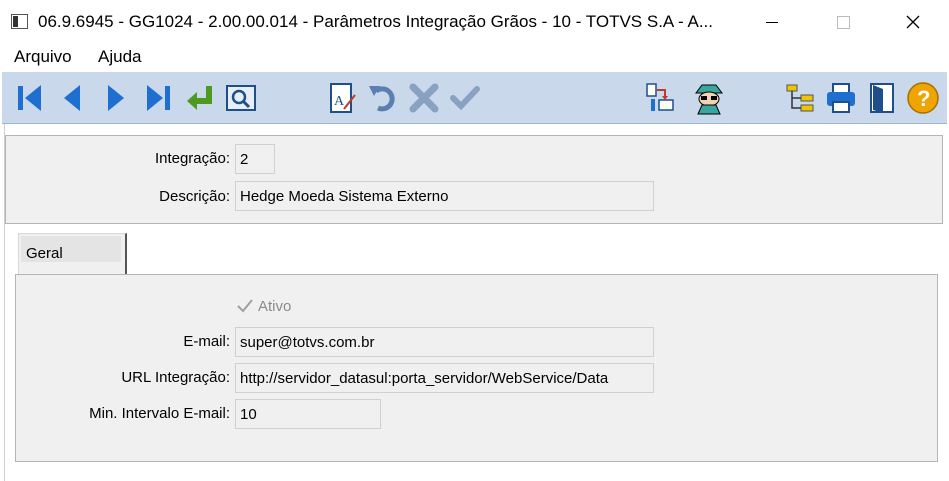 This screenshot has height=481, width=949. I want to click on first-record-icon, so click(29, 98).